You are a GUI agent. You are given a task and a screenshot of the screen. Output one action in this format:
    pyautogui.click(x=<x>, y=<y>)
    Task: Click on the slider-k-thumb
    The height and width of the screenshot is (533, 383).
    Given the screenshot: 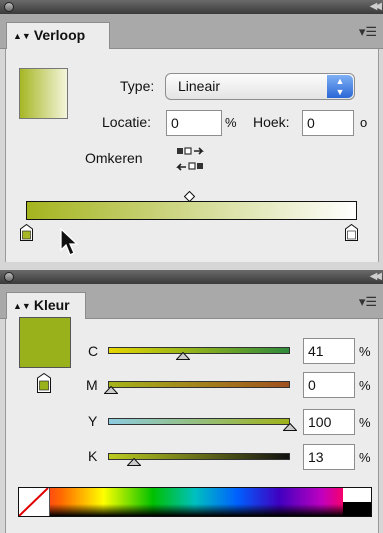 What is the action you would take?
    pyautogui.click(x=134, y=459)
    